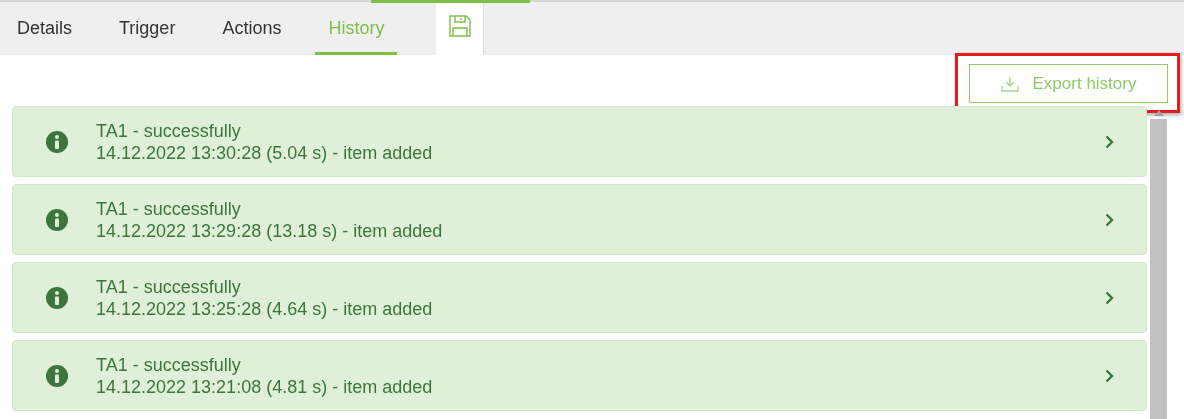  What do you see at coordinates (45, 28) in the screenshot?
I see `tab: Details` at bounding box center [45, 28].